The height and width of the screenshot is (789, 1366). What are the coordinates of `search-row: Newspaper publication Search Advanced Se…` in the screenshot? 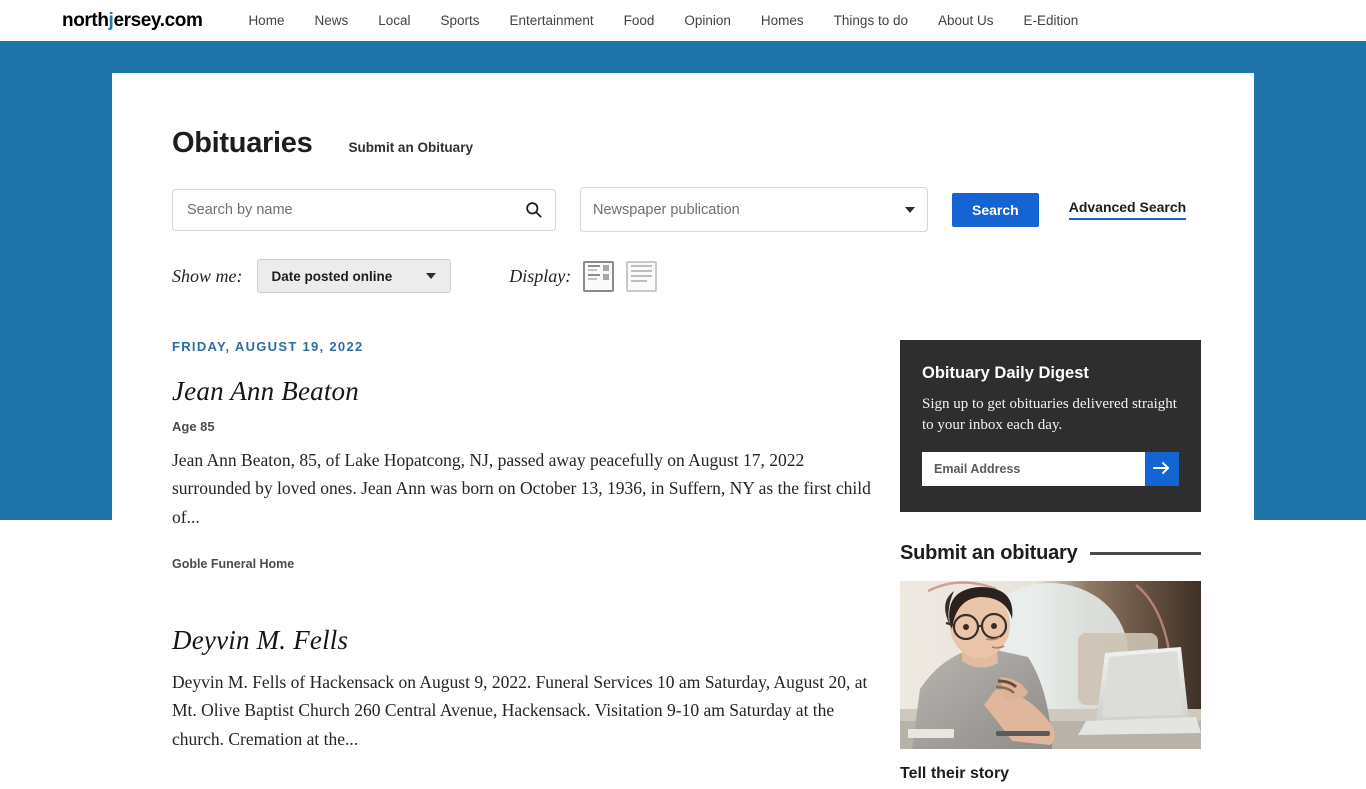 It's located at (683, 209).